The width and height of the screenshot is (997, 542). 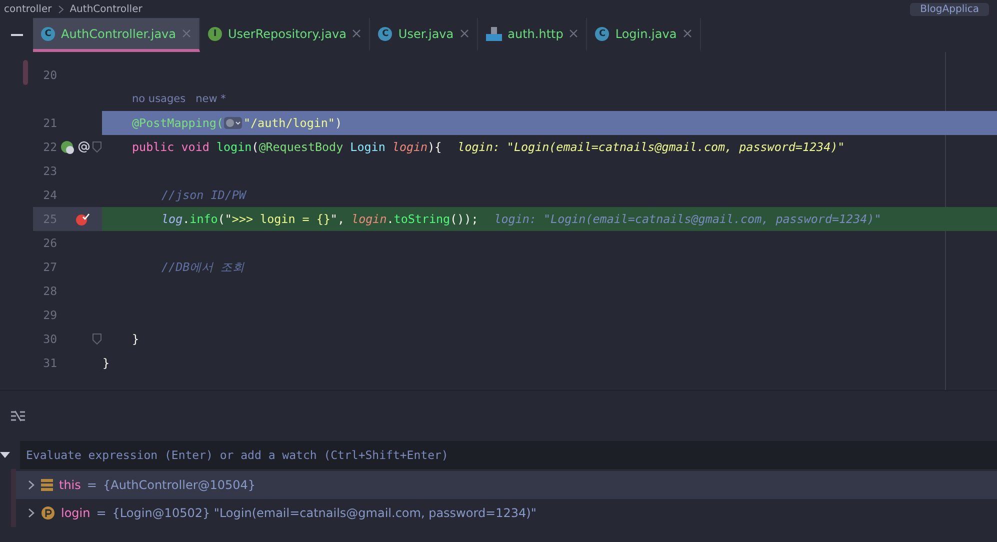 I want to click on code-token: toString, so click(x=422, y=219).